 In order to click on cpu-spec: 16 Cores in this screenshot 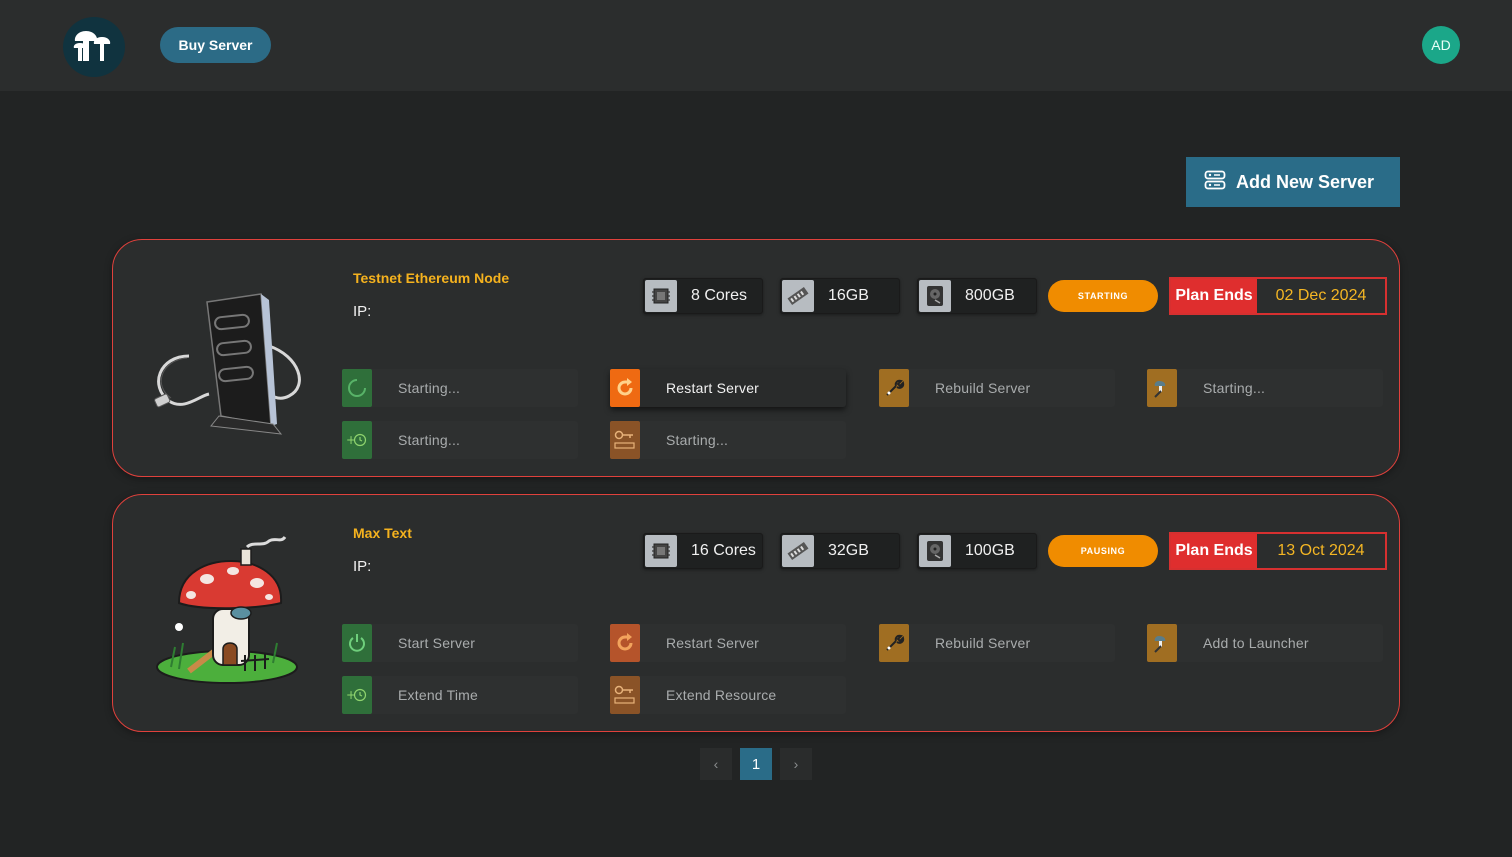, I will do `click(703, 551)`.